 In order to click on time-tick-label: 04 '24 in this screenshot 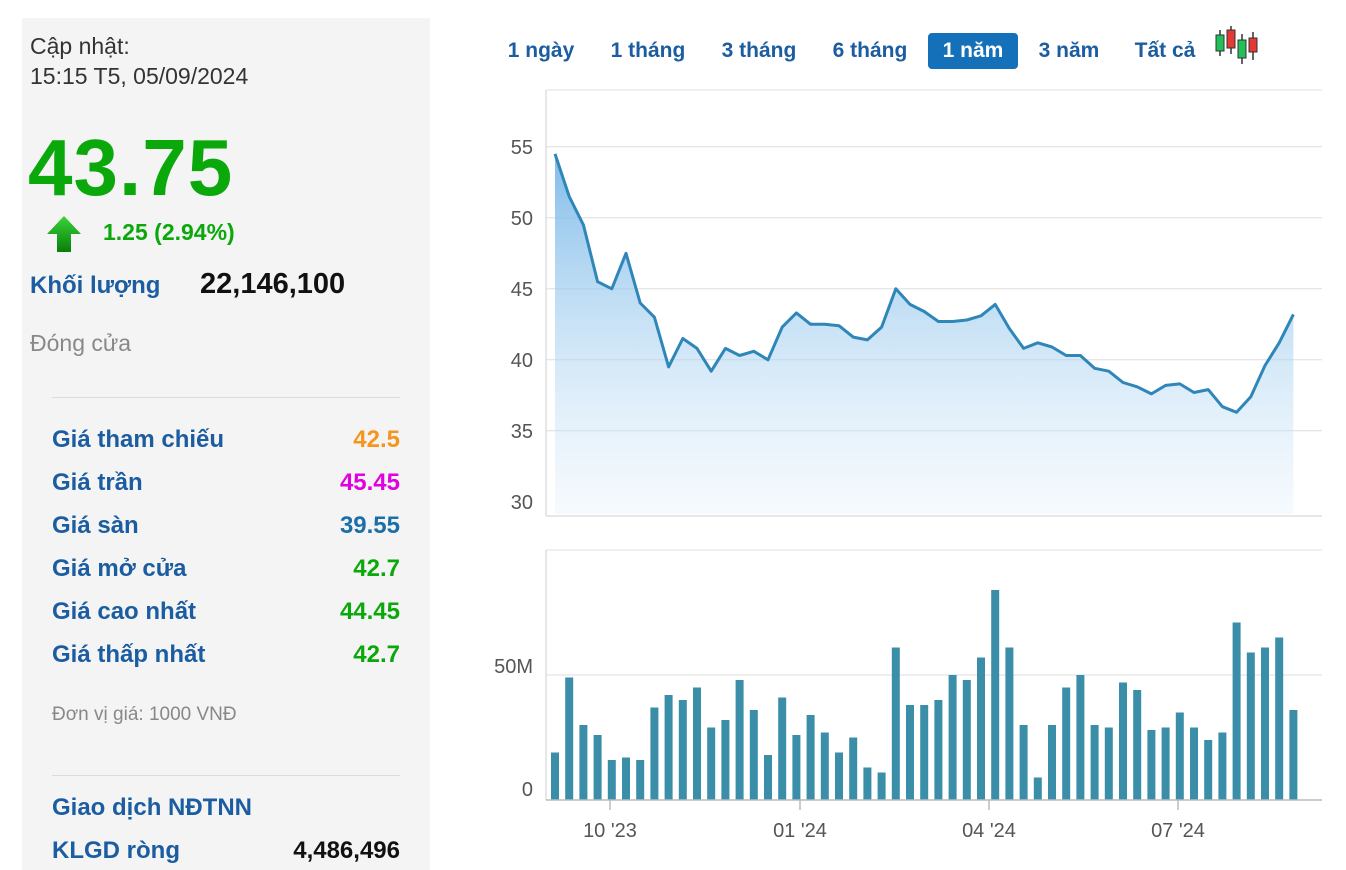, I will do `click(989, 831)`.